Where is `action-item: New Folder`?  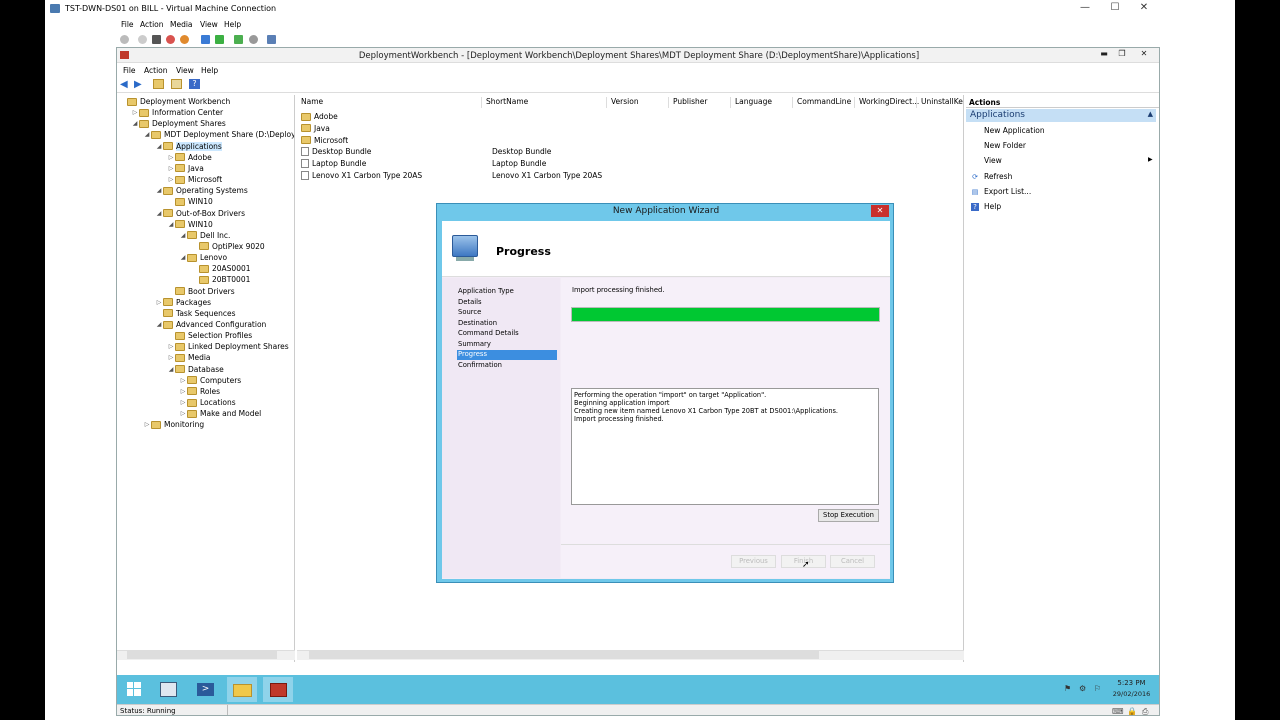
action-item: New Folder is located at coordinates (1005, 145).